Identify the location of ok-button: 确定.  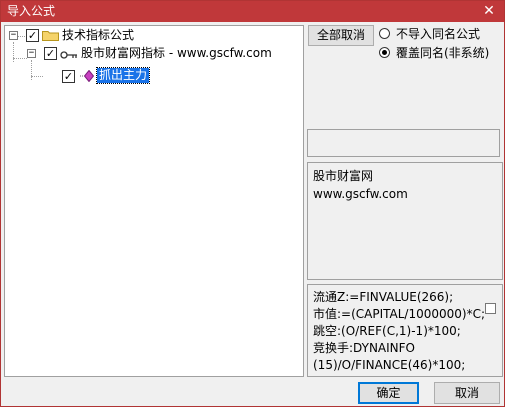
(388, 393).